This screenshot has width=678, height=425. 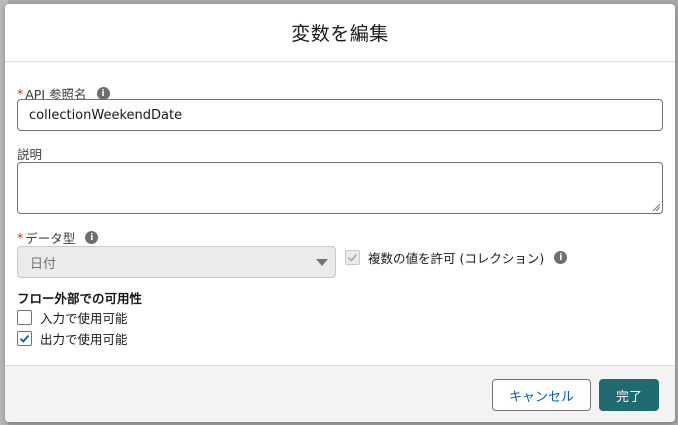 What do you see at coordinates (20, 237) in the screenshot?
I see `required-mark: *` at bounding box center [20, 237].